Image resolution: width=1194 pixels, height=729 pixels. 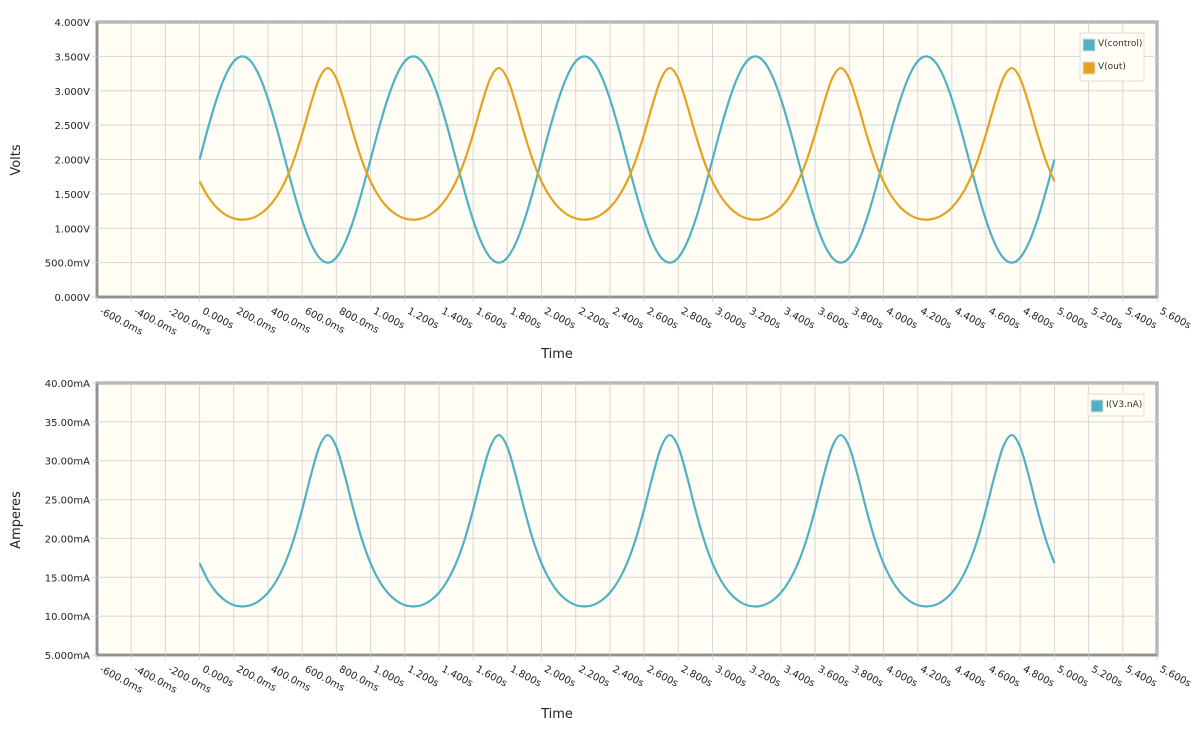 I want to click on y-tick-label: 5.000mA, so click(x=67, y=656).